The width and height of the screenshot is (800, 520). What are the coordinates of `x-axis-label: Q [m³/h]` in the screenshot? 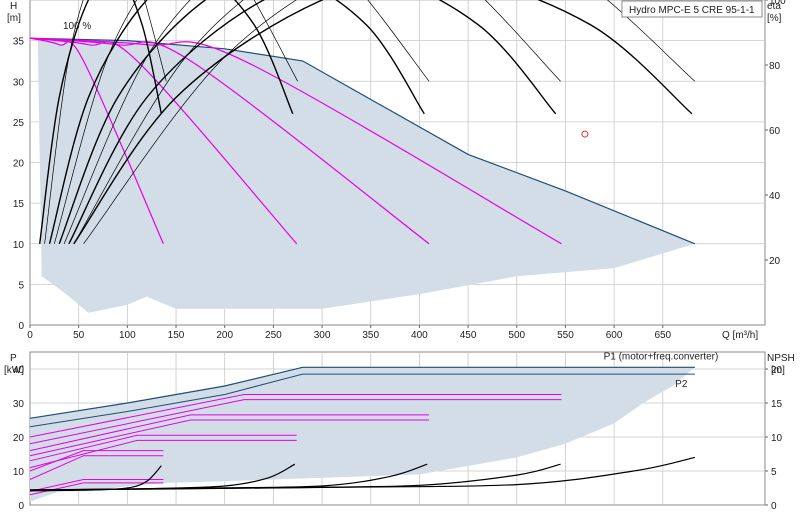 It's located at (740, 335).